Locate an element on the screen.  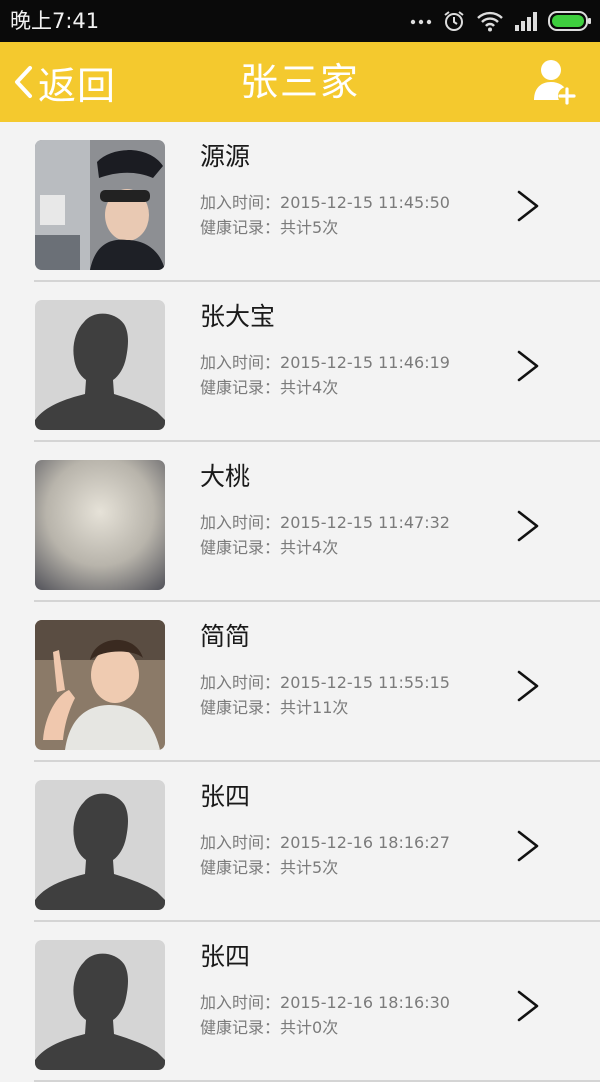
member-name: 大桃 is located at coordinates (225, 476).